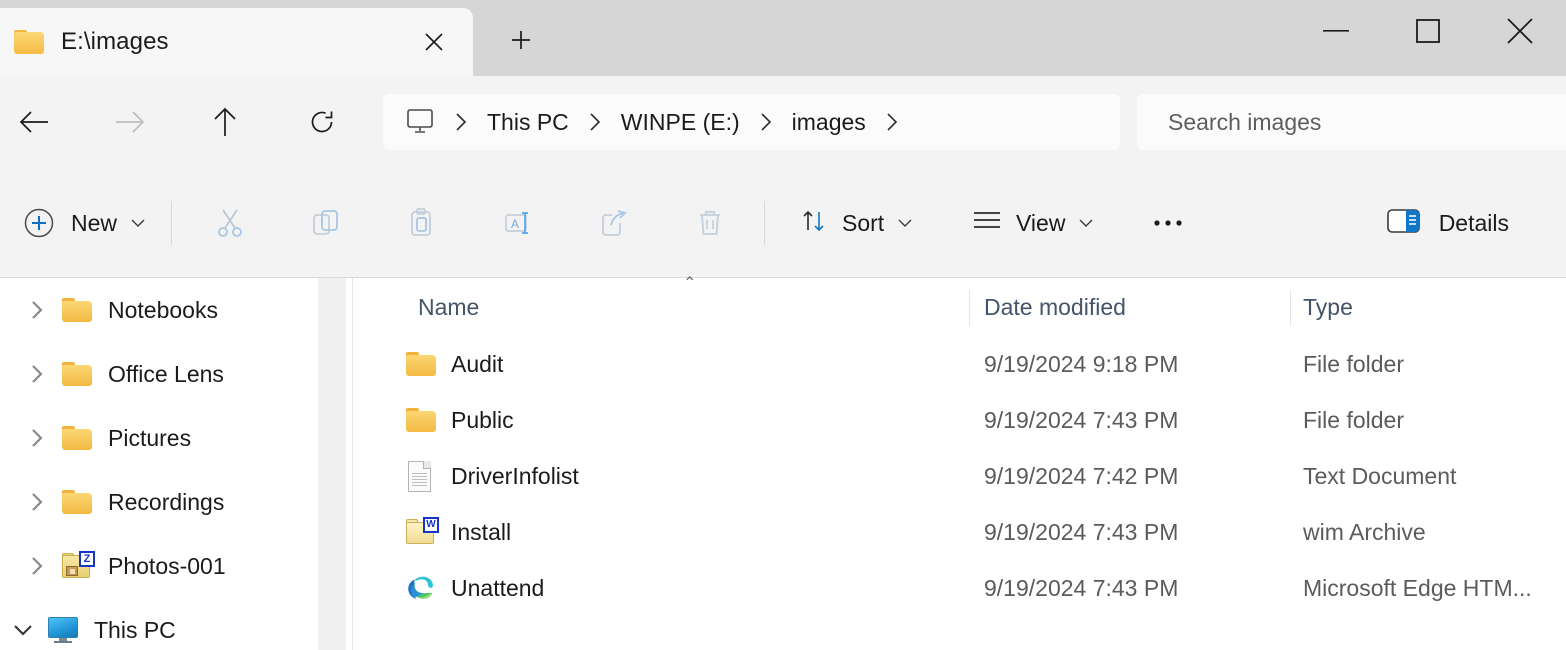 The image size is (1566, 650). I want to click on paste-icon, so click(421, 222).